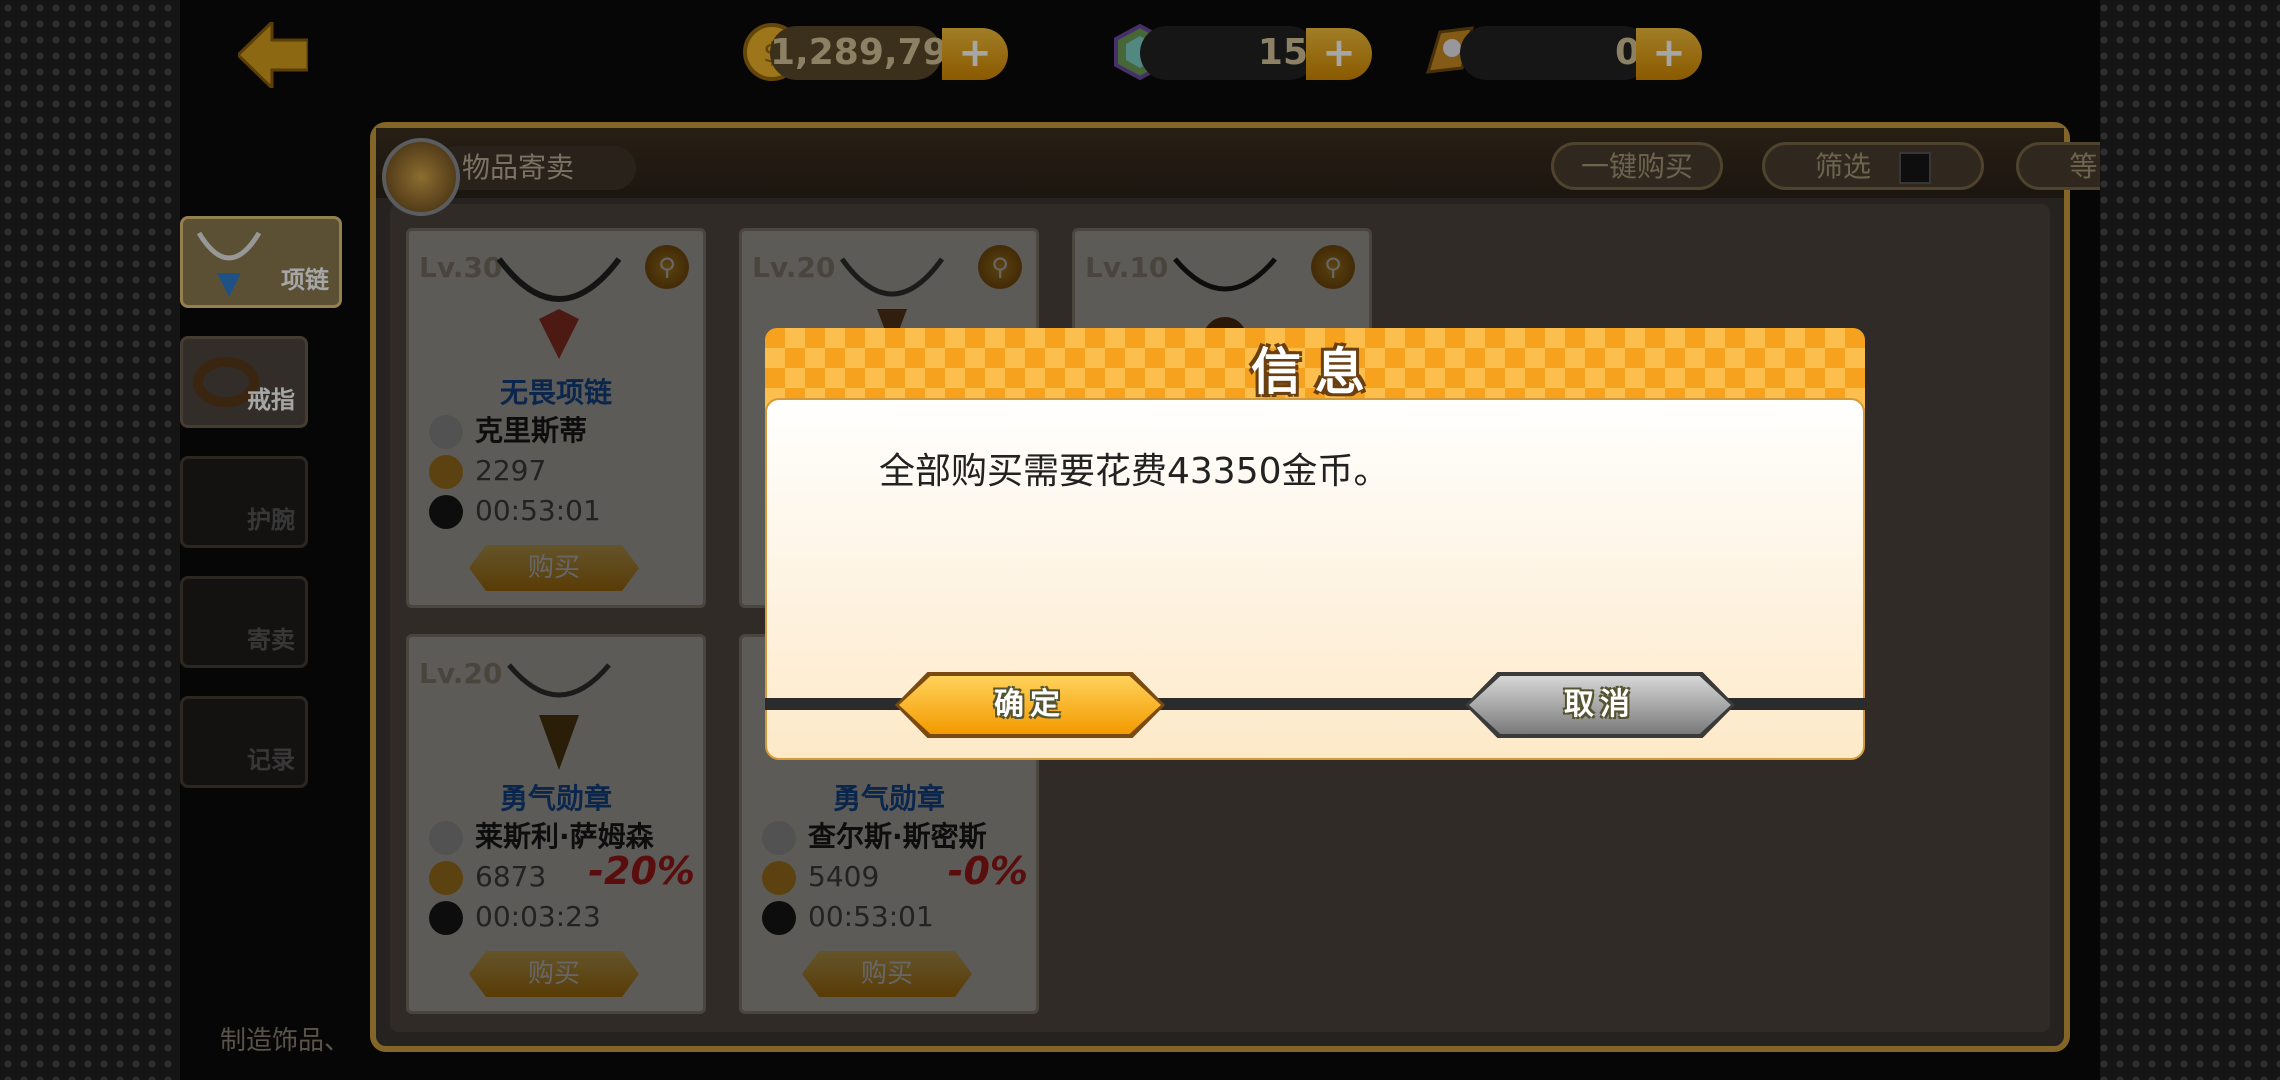  What do you see at coordinates (1315, 372) in the screenshot?
I see `dialog-title: 信息` at bounding box center [1315, 372].